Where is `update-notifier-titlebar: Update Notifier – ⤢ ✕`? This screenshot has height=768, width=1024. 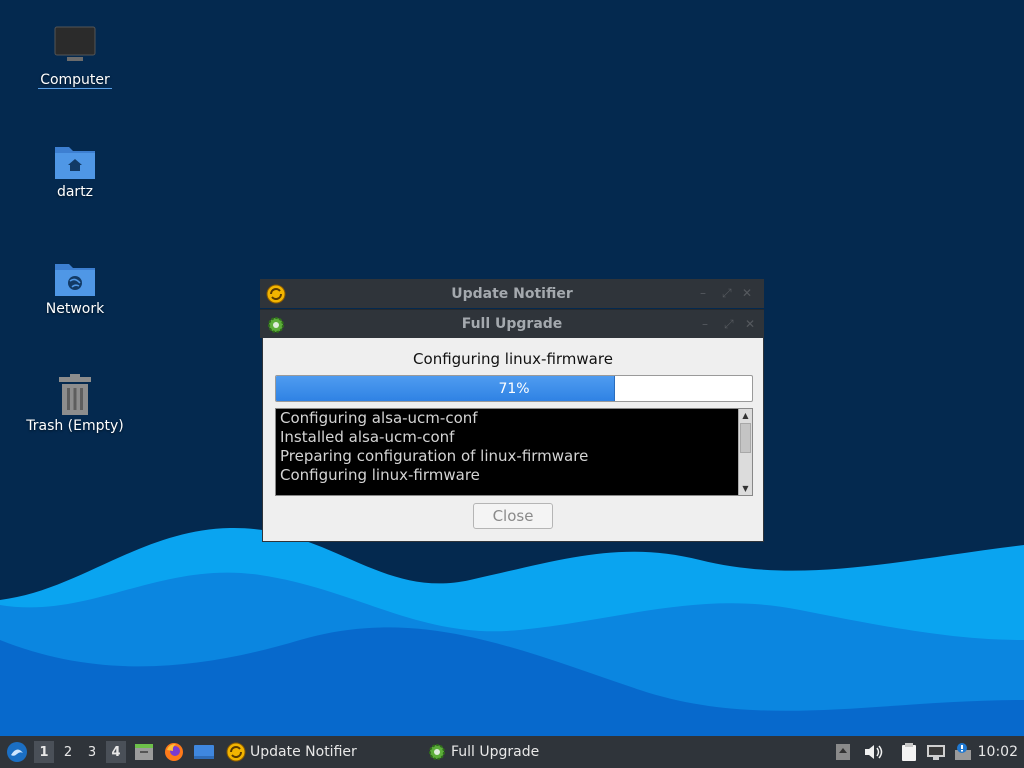 update-notifier-titlebar: Update Notifier – ⤢ ✕ is located at coordinates (512, 293).